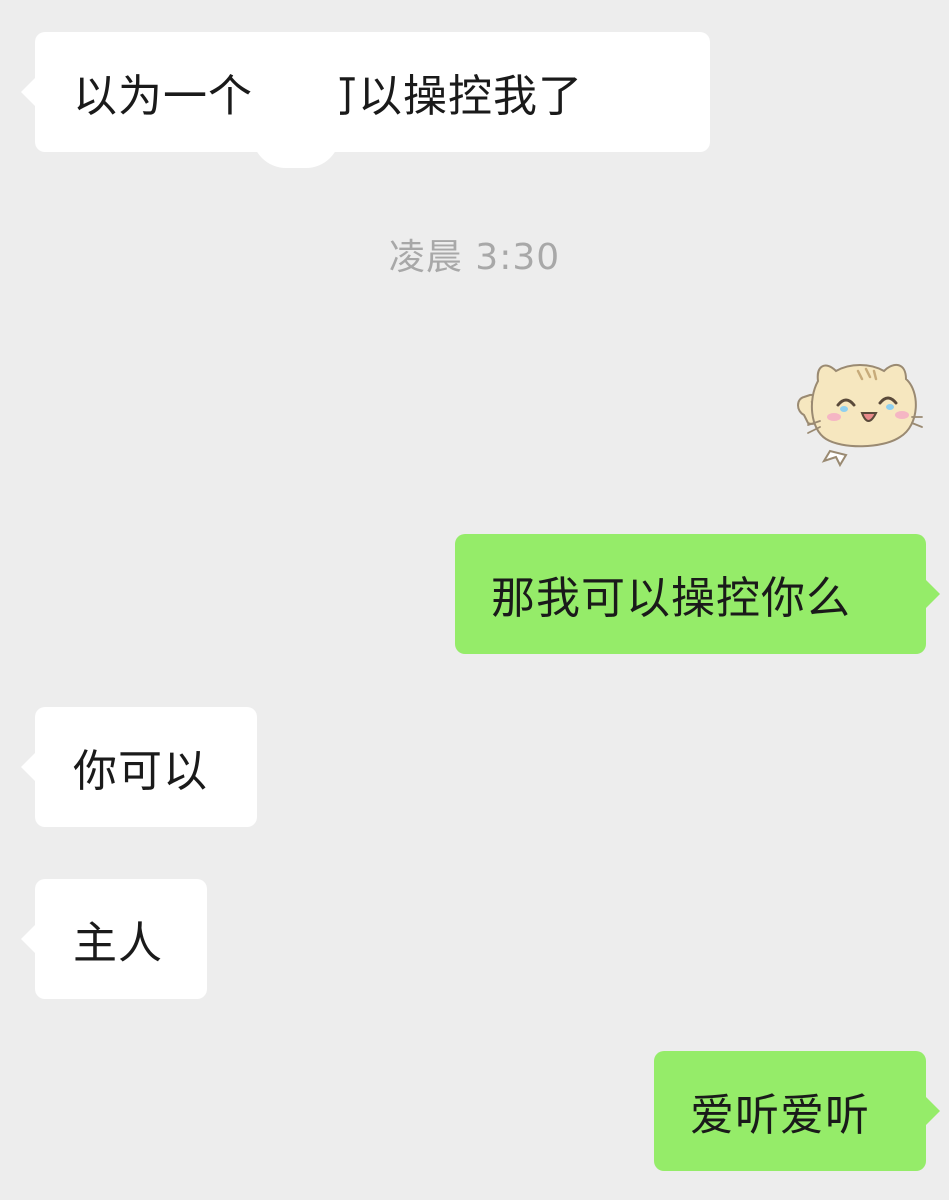 The image size is (949, 1200). What do you see at coordinates (474, 257) in the screenshot?
I see `timestamp: 凌晨 3:30` at bounding box center [474, 257].